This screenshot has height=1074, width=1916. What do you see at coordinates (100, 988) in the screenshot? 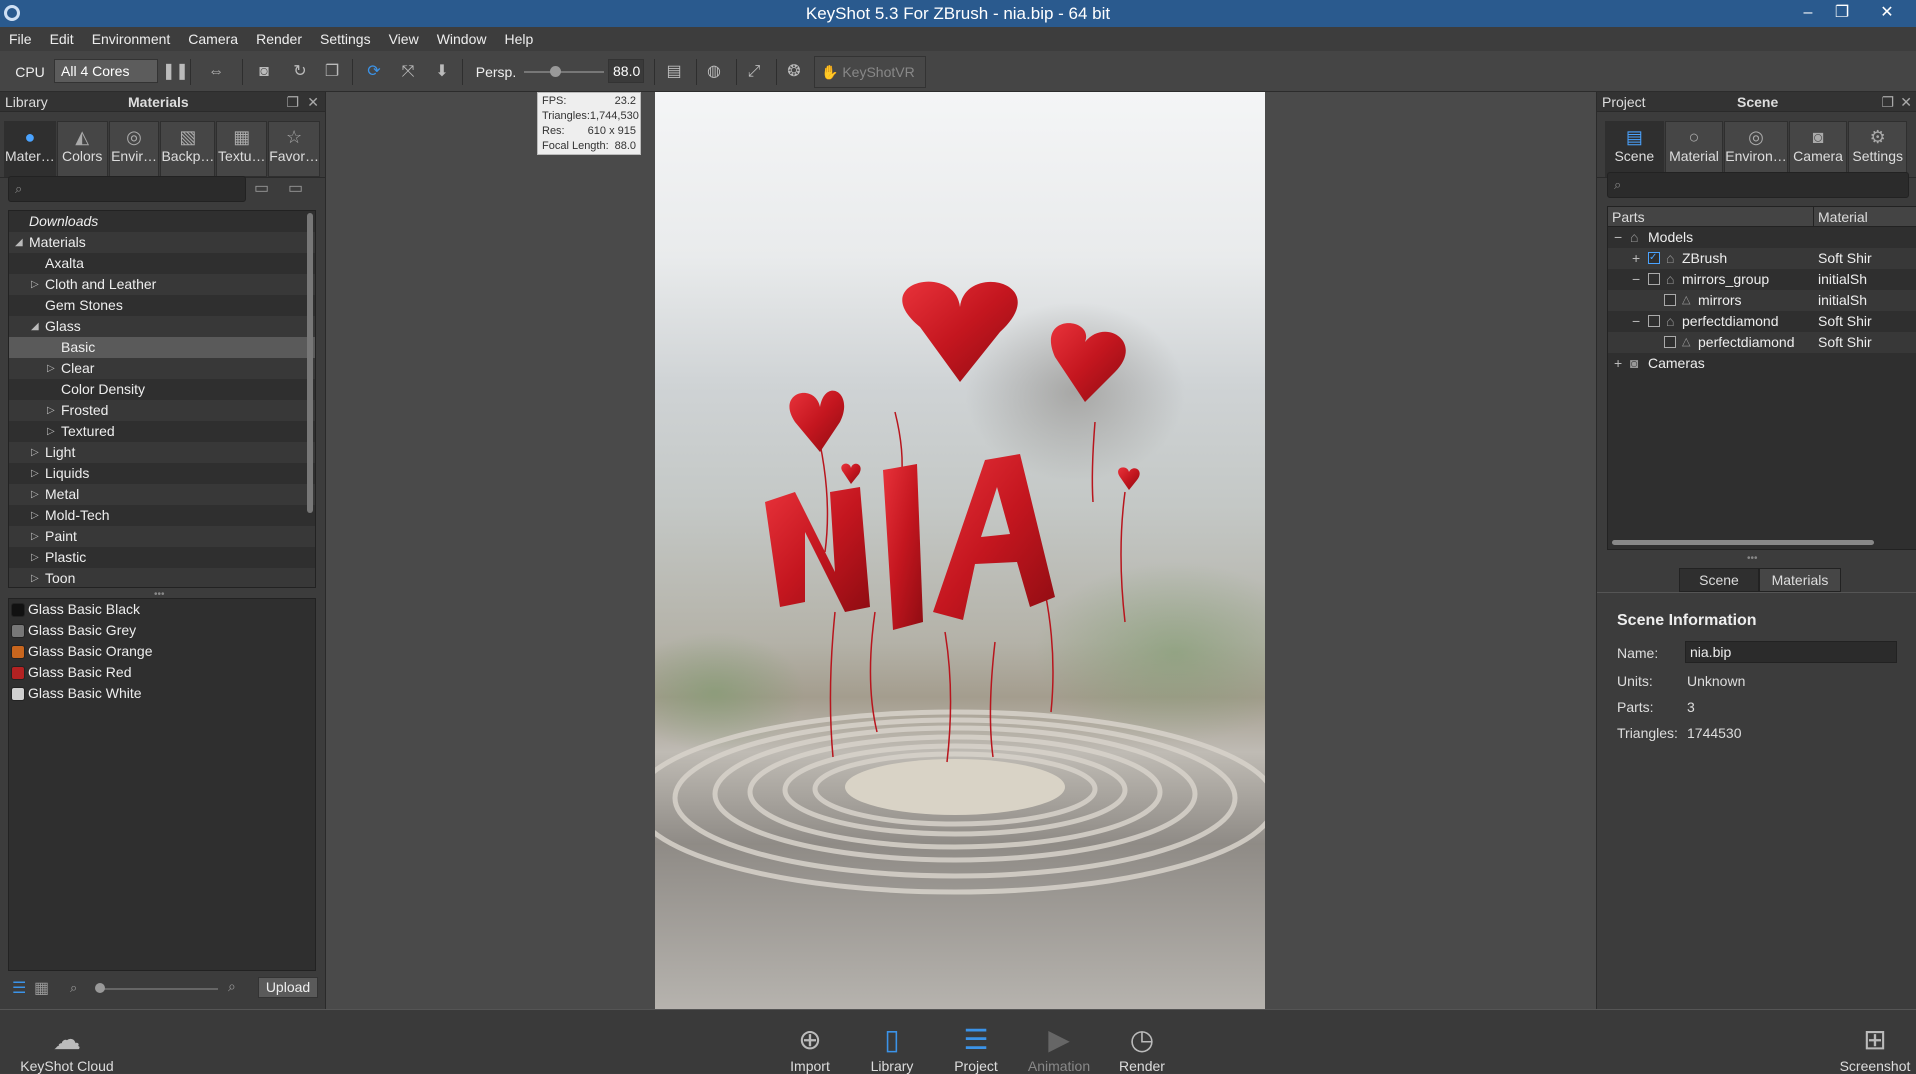
I see `slider-handle` at bounding box center [100, 988].